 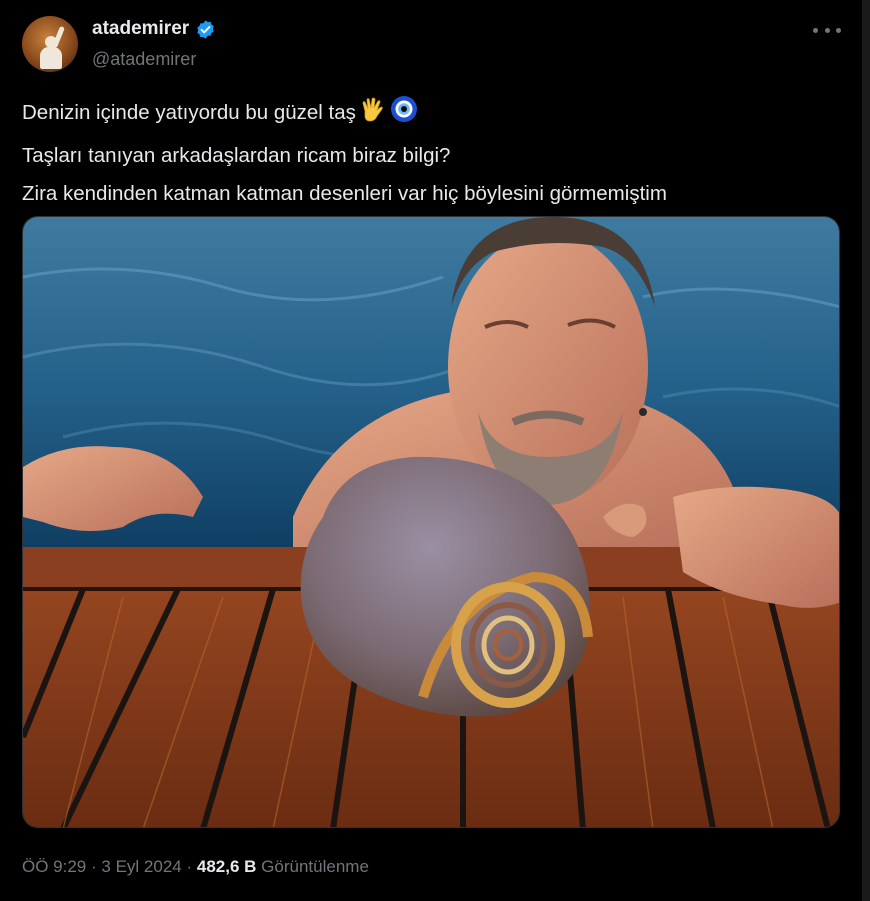 I want to click on views-count: 482,6 B, so click(x=226, y=866).